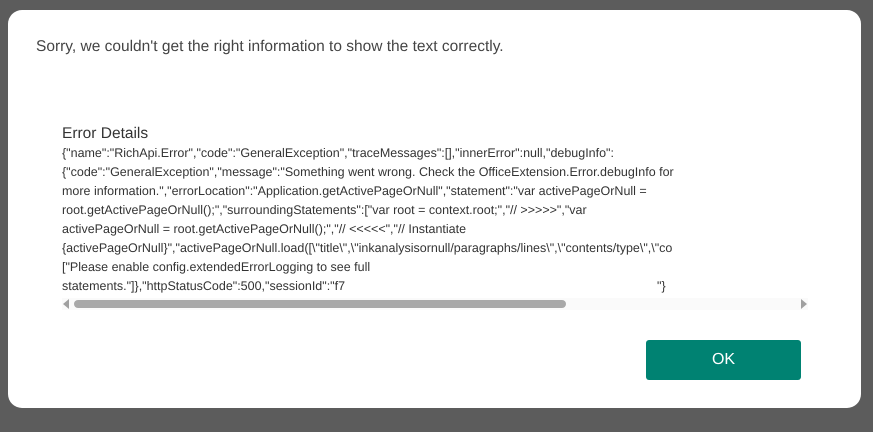 This screenshot has height=432, width=873. I want to click on scroll-right-icon, so click(804, 304).